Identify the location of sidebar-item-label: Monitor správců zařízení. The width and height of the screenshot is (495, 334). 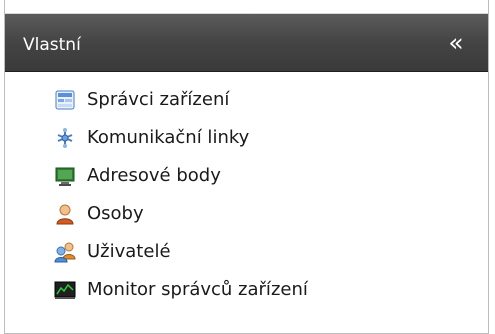
(197, 289).